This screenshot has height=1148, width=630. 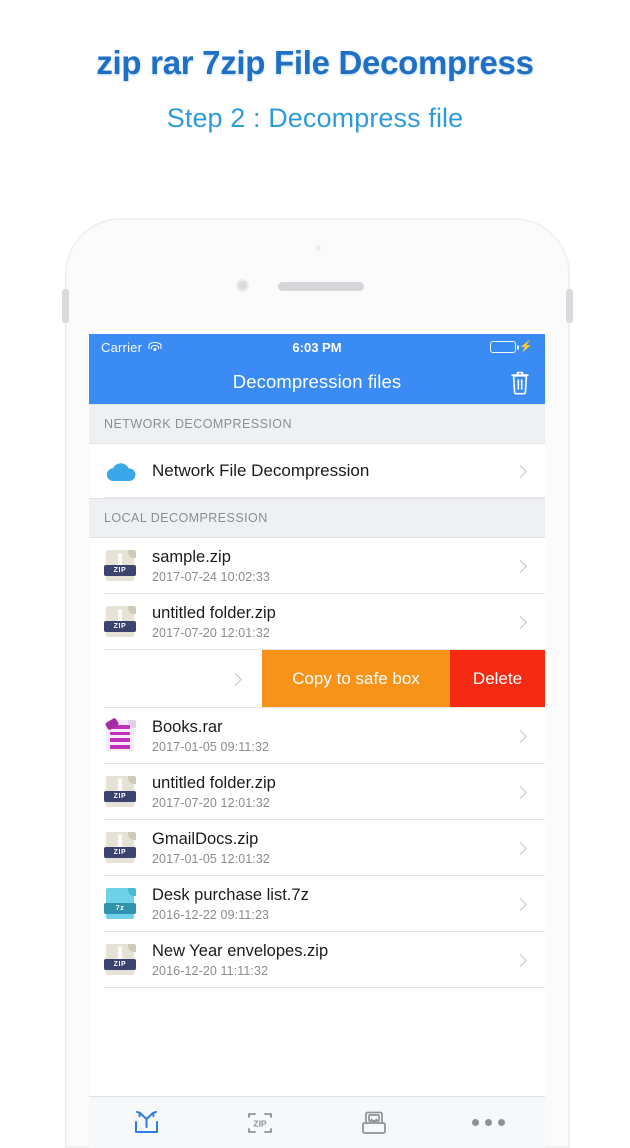 What do you see at coordinates (230, 895) in the screenshot?
I see `file-name: Desk purchase list.7z` at bounding box center [230, 895].